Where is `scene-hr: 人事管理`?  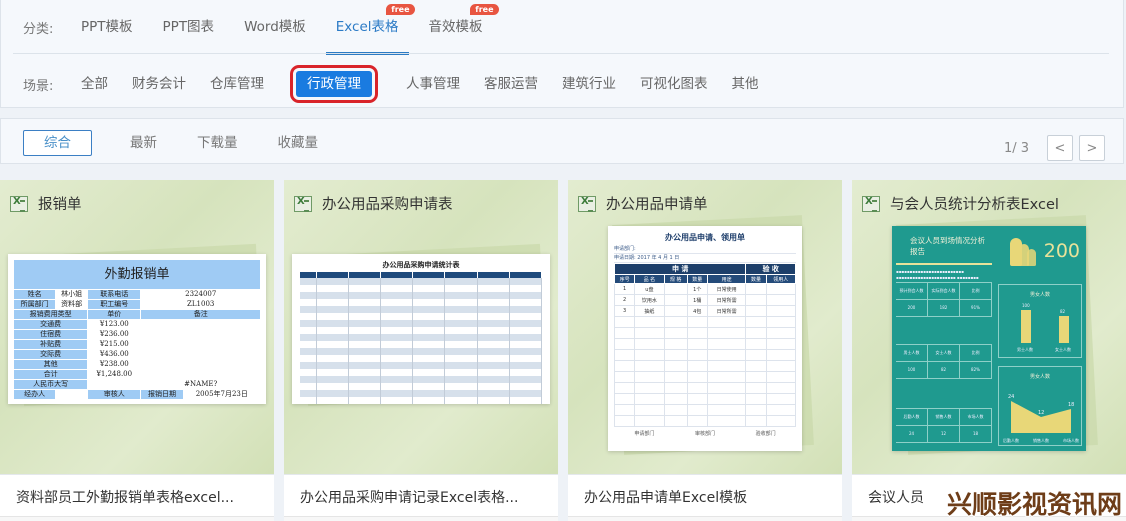
scene-hr: 人事管理 is located at coordinates (433, 84).